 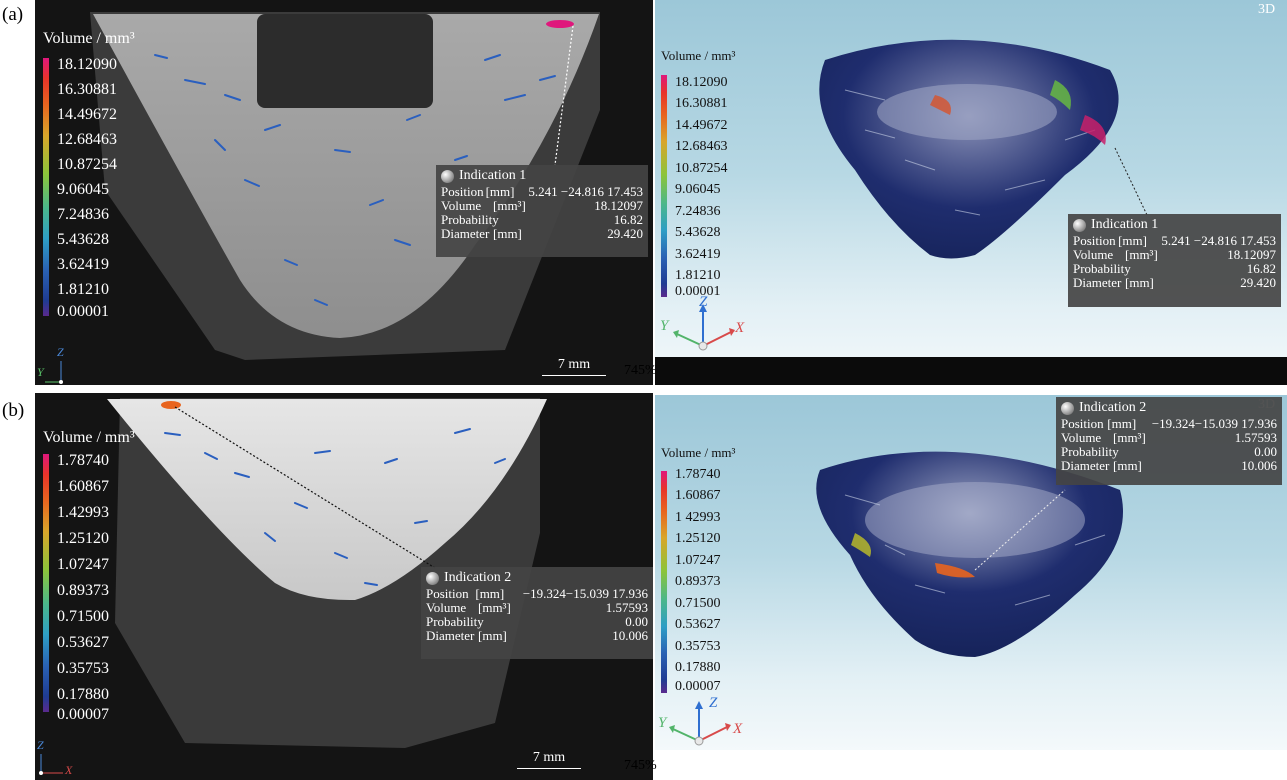 What do you see at coordinates (1267, 9) in the screenshot?
I see `view-3d-tag: 3D` at bounding box center [1267, 9].